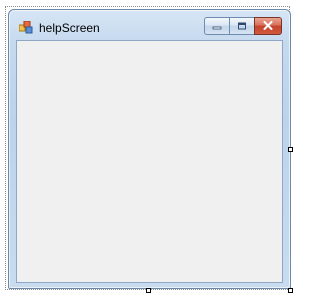 The height and width of the screenshot is (300, 320). What do you see at coordinates (149, 25) in the screenshot?
I see `title-bar: helpScreen` at bounding box center [149, 25].